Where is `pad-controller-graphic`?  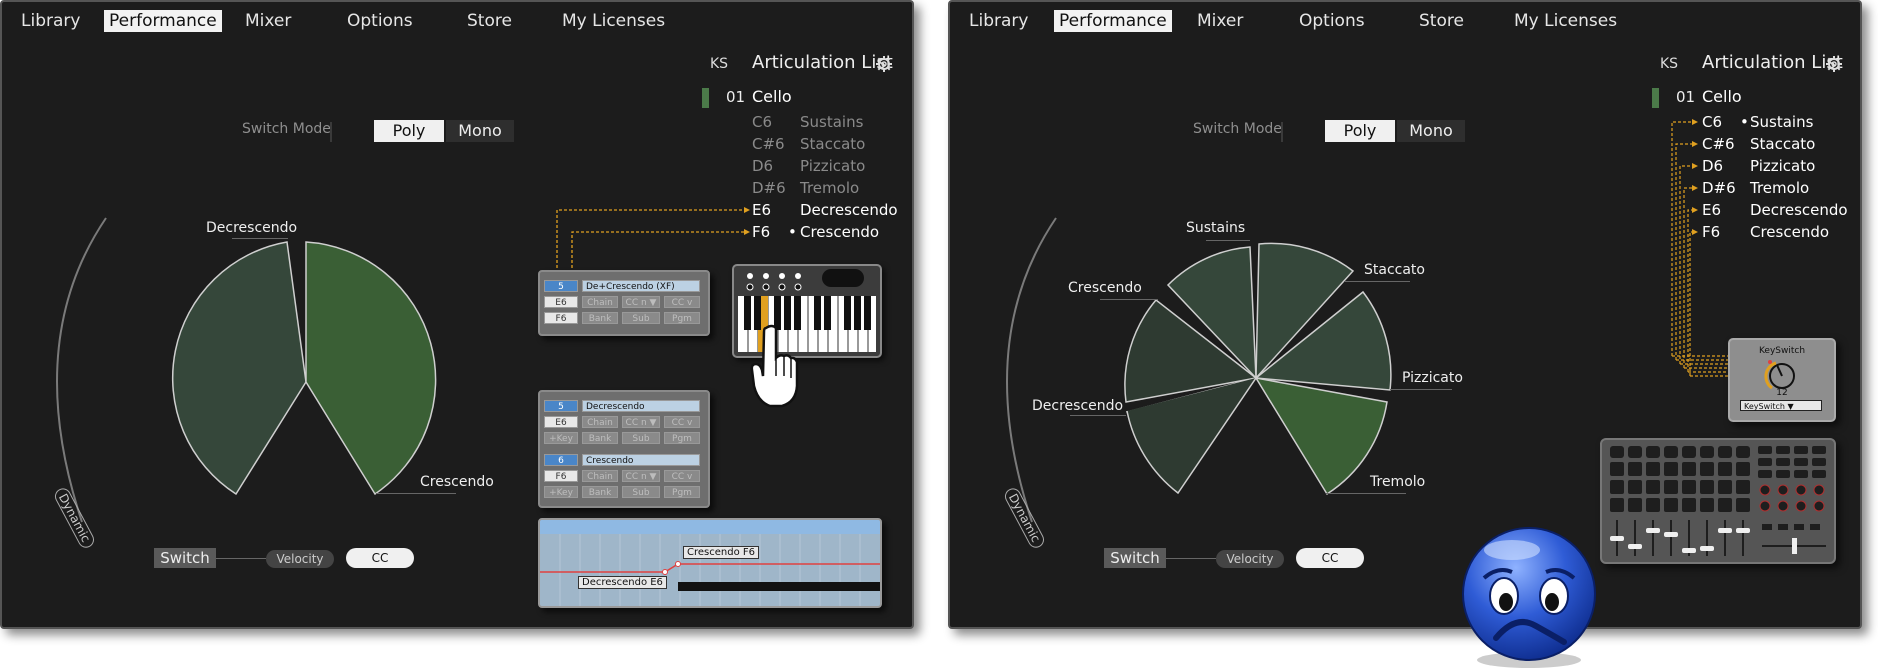
pad-controller-graphic is located at coordinates (1718, 501).